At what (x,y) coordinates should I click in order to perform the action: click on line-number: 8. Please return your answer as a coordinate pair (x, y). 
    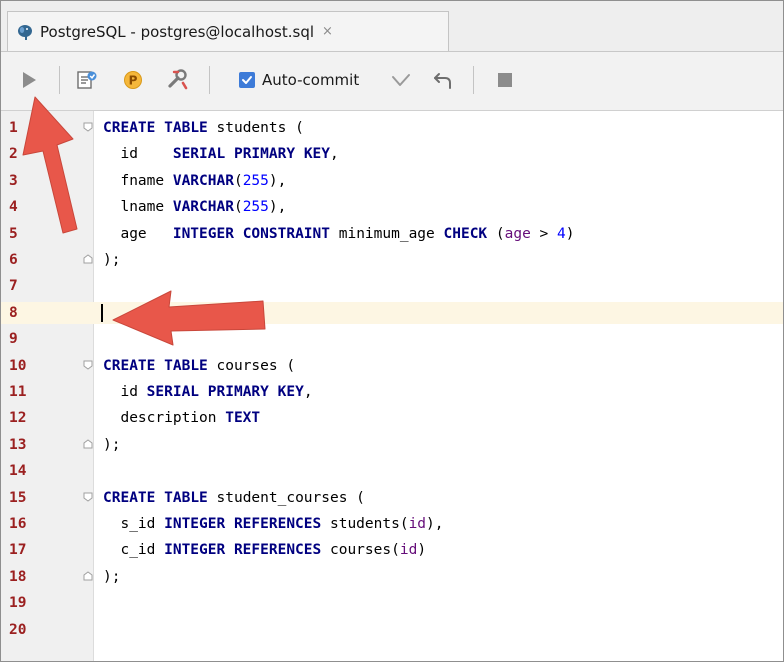
    Looking at the image, I should click on (13, 312).